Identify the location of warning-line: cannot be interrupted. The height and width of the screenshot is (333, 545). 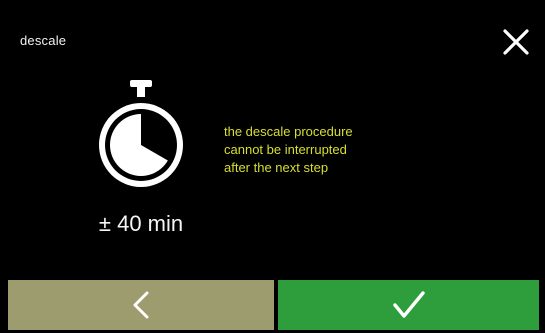
(285, 149).